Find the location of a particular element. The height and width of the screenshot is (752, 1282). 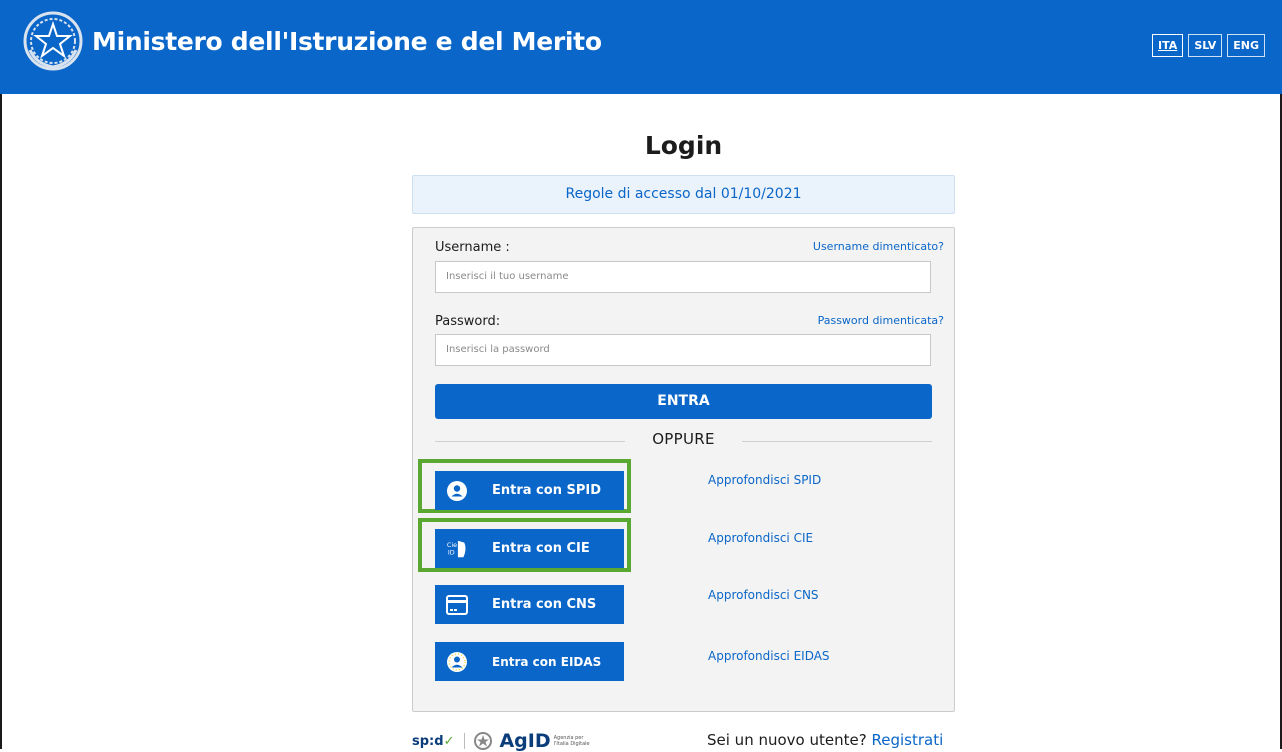

username-forgot-link: Username dimenticato? is located at coordinates (878, 246).